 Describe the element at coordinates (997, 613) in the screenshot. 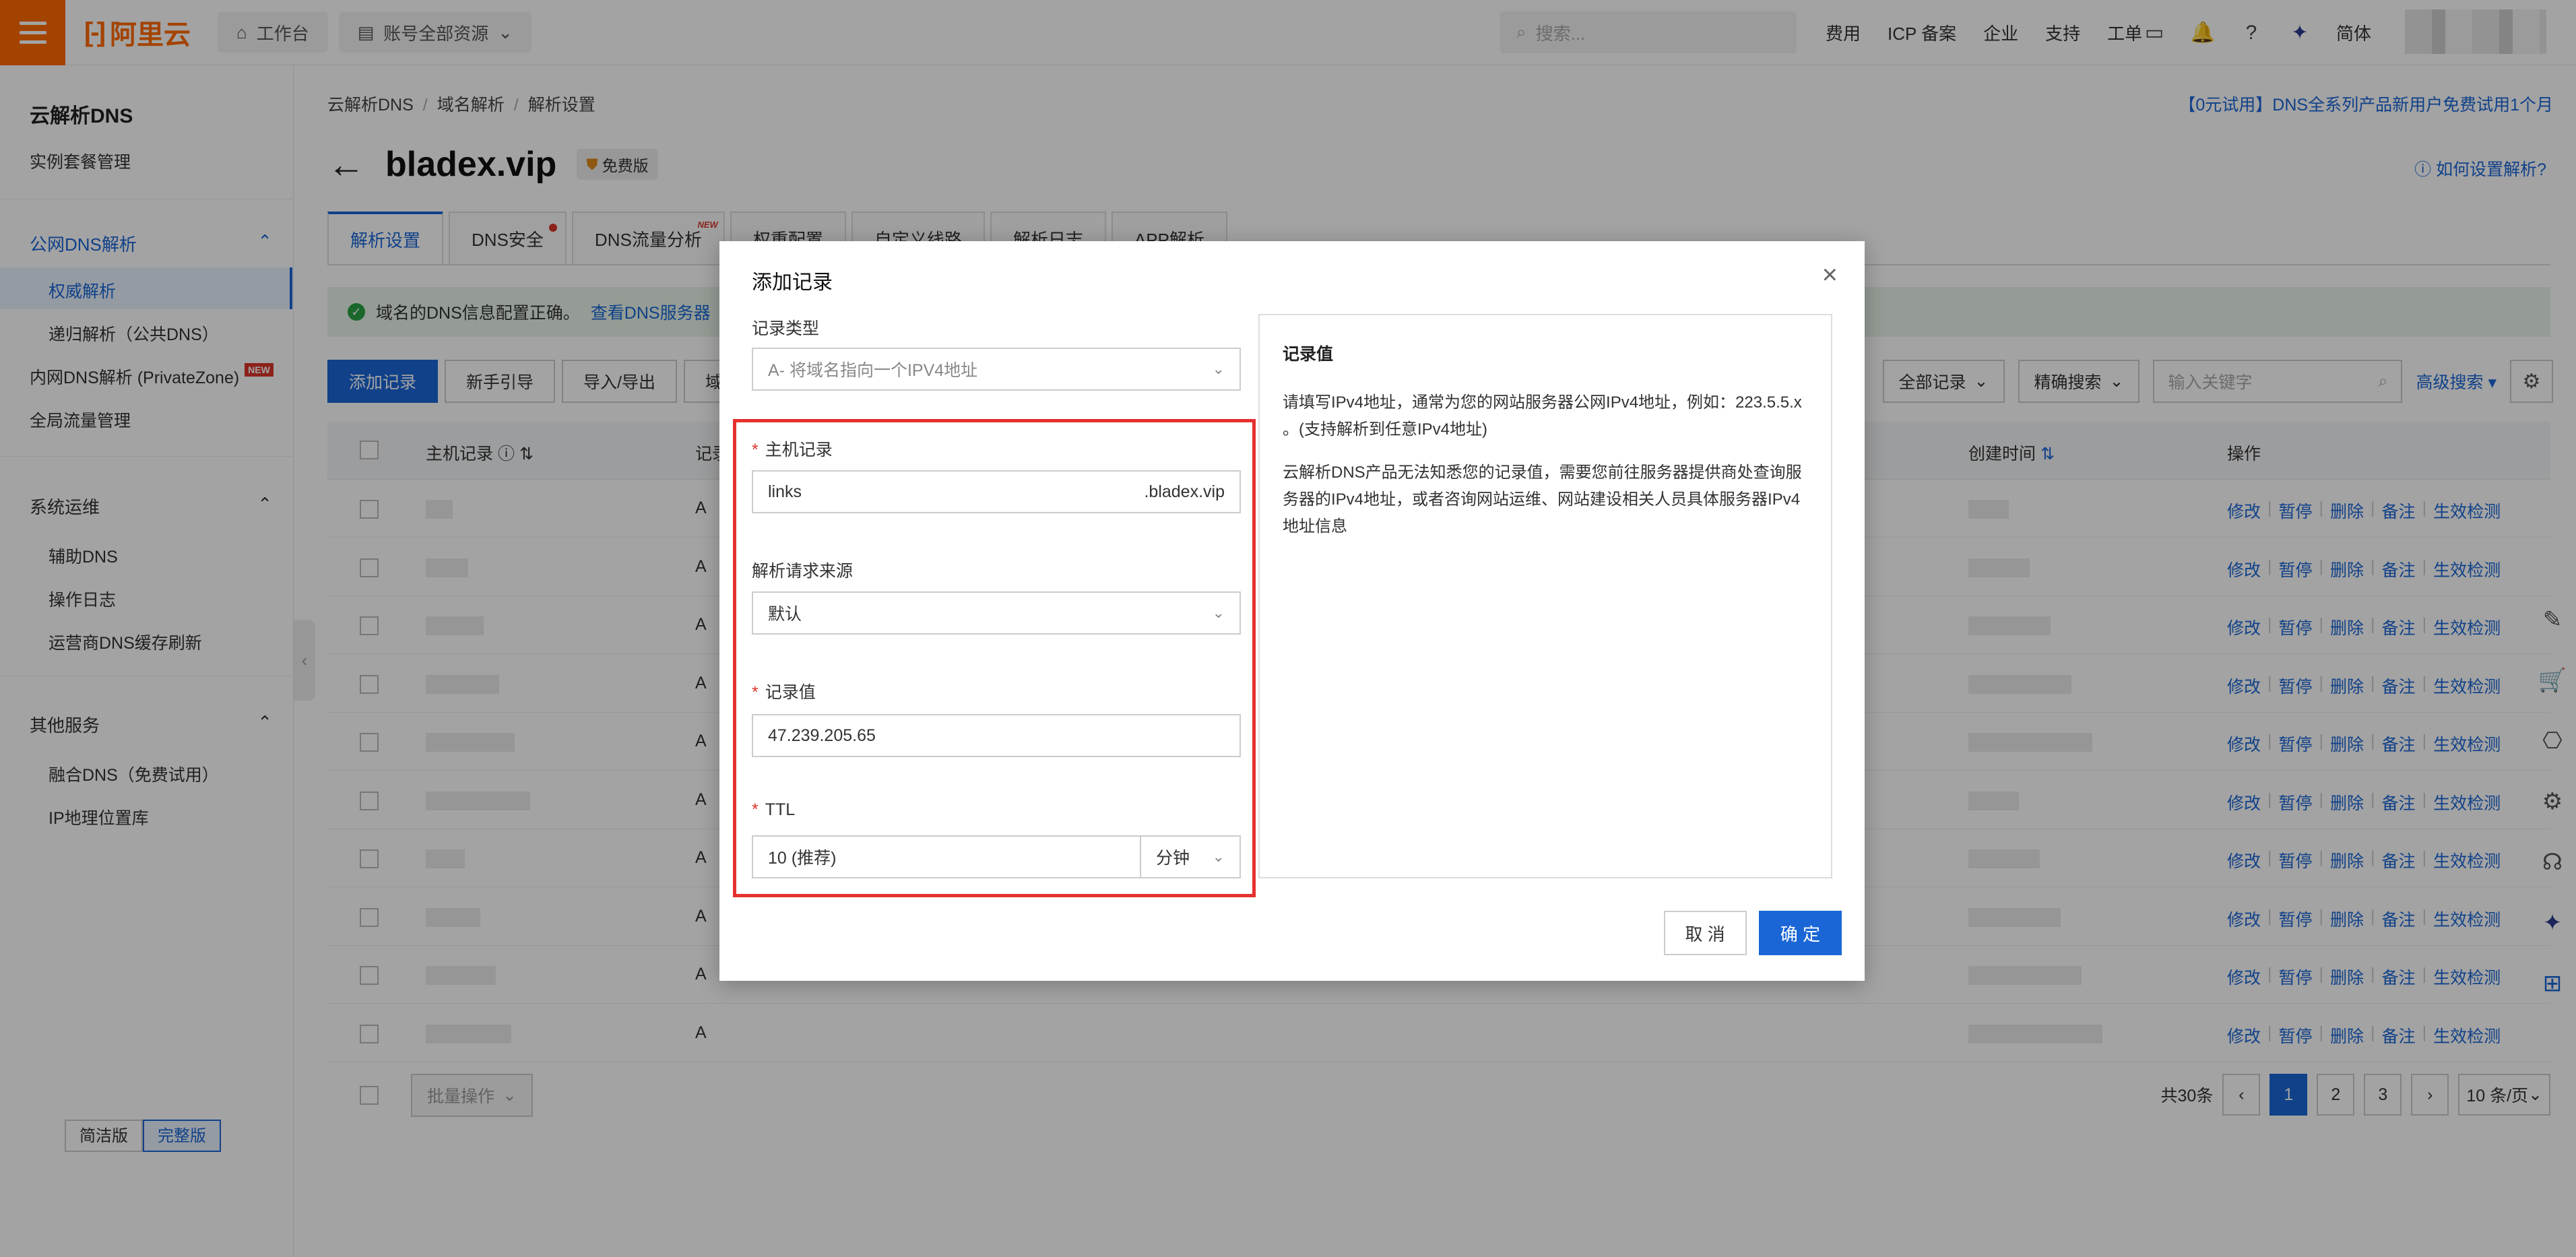

I see `request-source-select: 默认 ⌄` at that location.